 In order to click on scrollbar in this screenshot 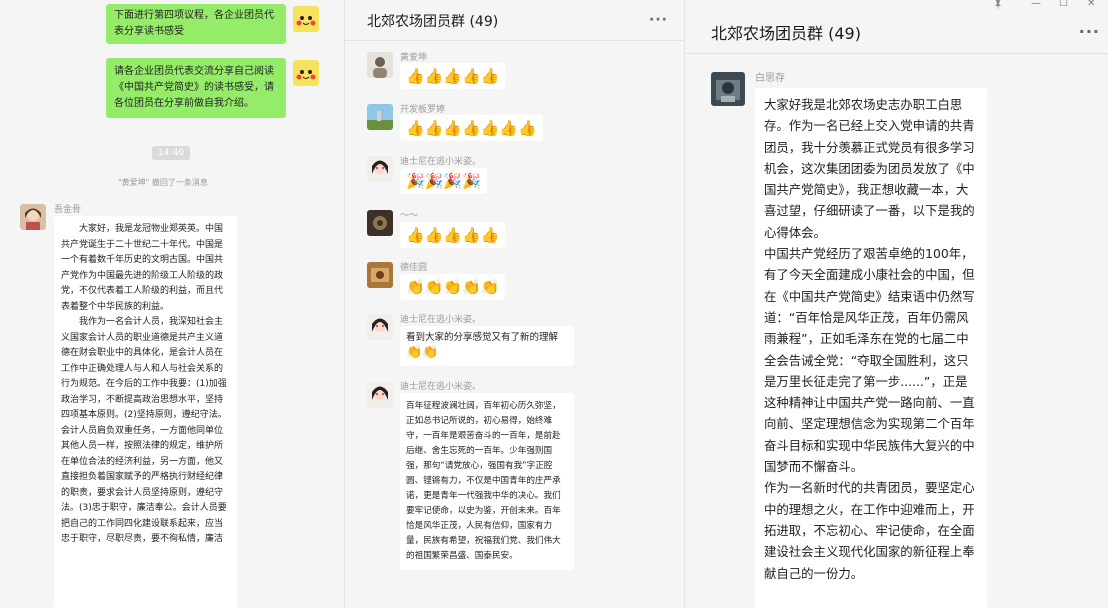, I will do `click(1103, 65)`.